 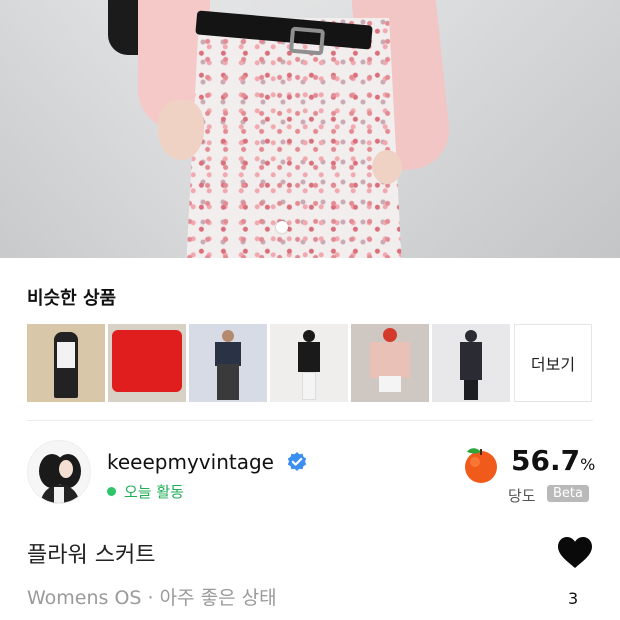 What do you see at coordinates (91, 555) in the screenshot?
I see `product-title: 플라워 스커트` at bounding box center [91, 555].